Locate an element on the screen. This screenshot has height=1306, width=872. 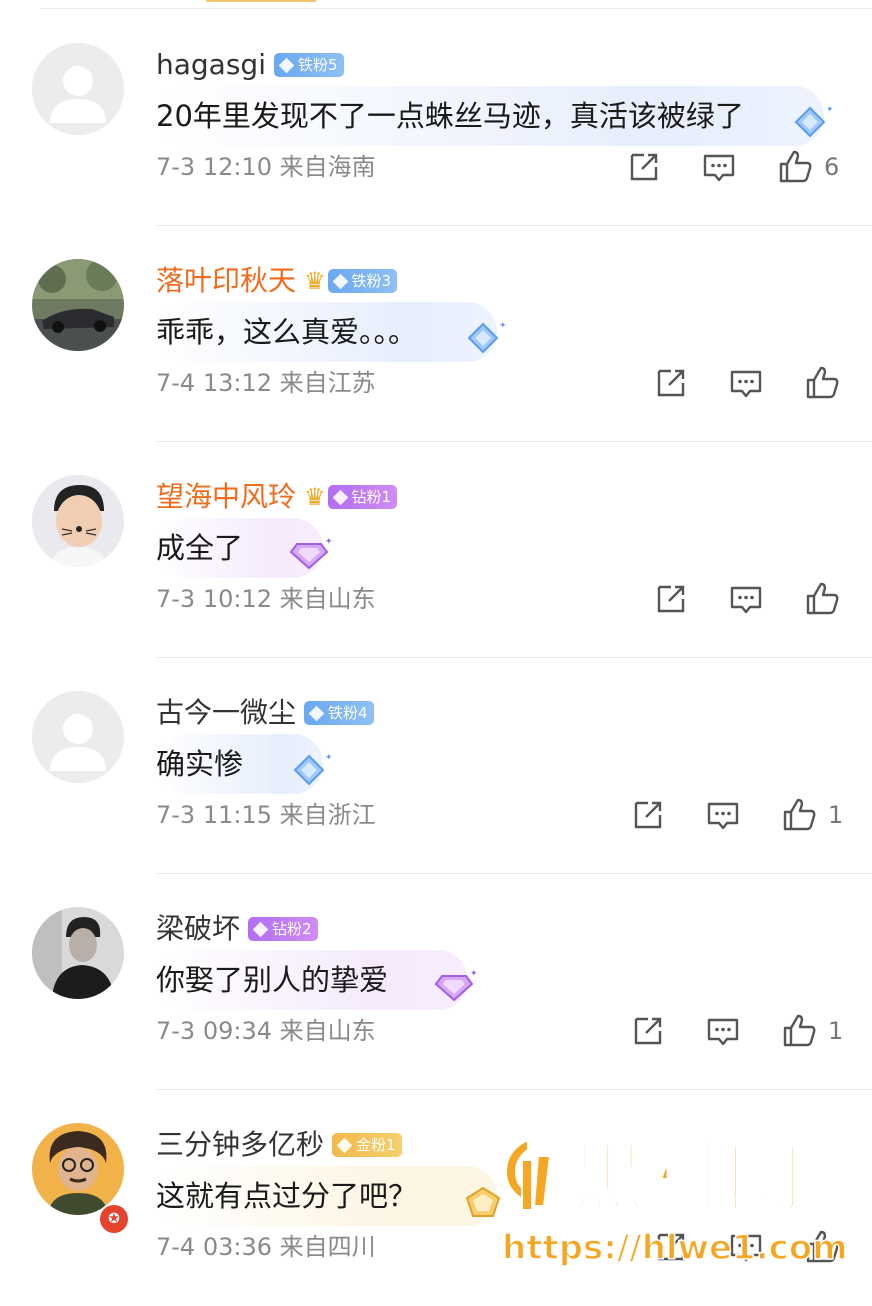
comment-meta: 7-4 13:12 来自江苏 is located at coordinates (266, 383).